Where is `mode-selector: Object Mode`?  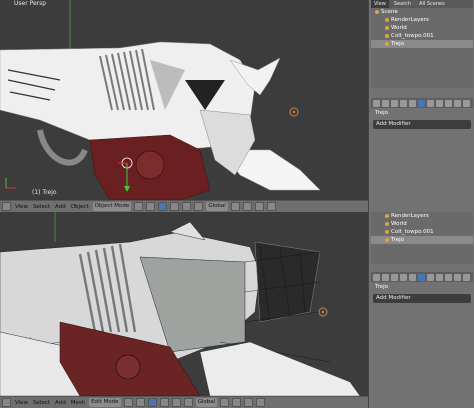 mode-selector: Object Mode is located at coordinates (112, 206).